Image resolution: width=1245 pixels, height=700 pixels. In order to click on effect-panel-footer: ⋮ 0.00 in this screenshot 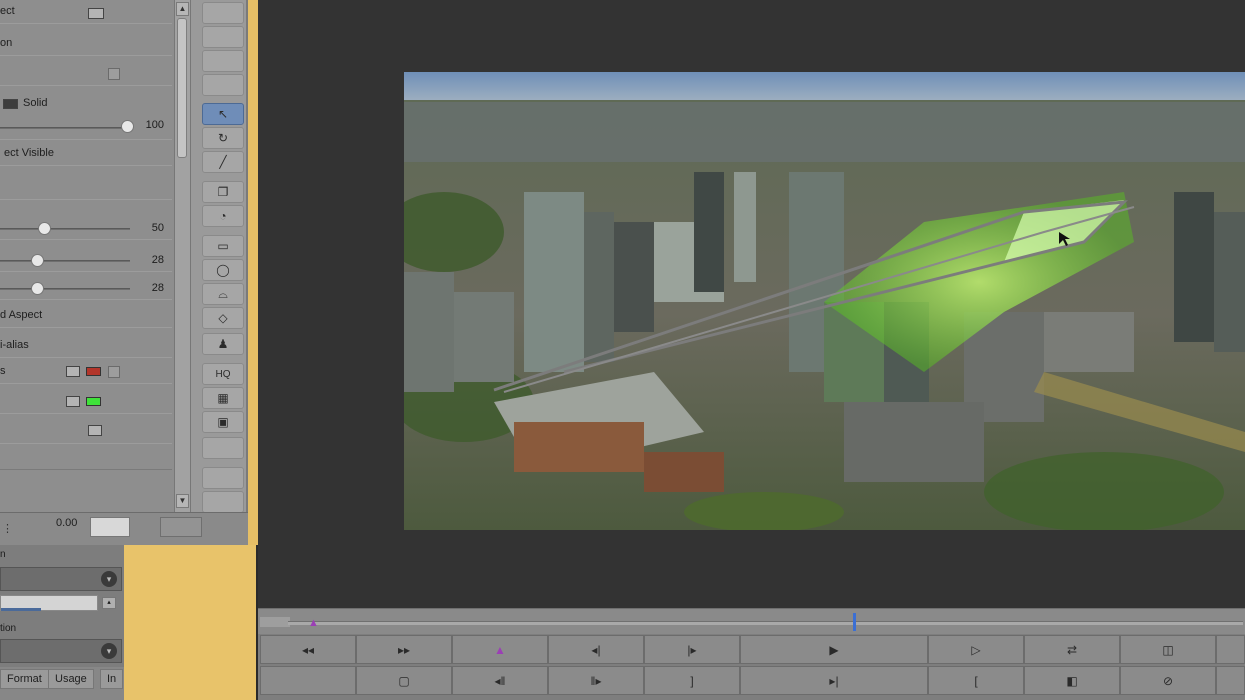, I will do `click(124, 528)`.